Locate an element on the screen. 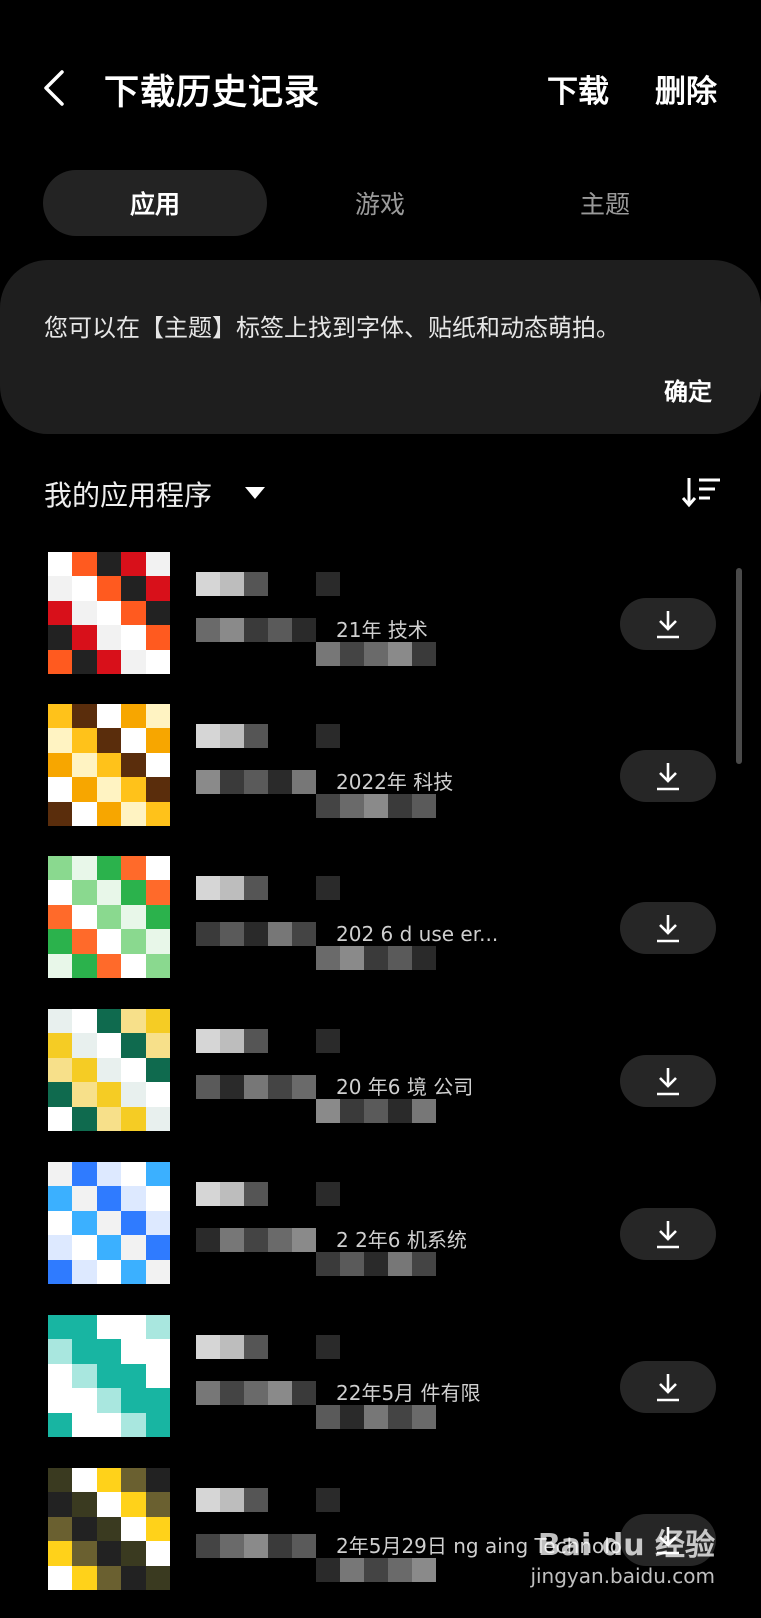 This screenshot has height=1618, width=761. app-list-item: 2022年 科技 is located at coordinates (380, 779).